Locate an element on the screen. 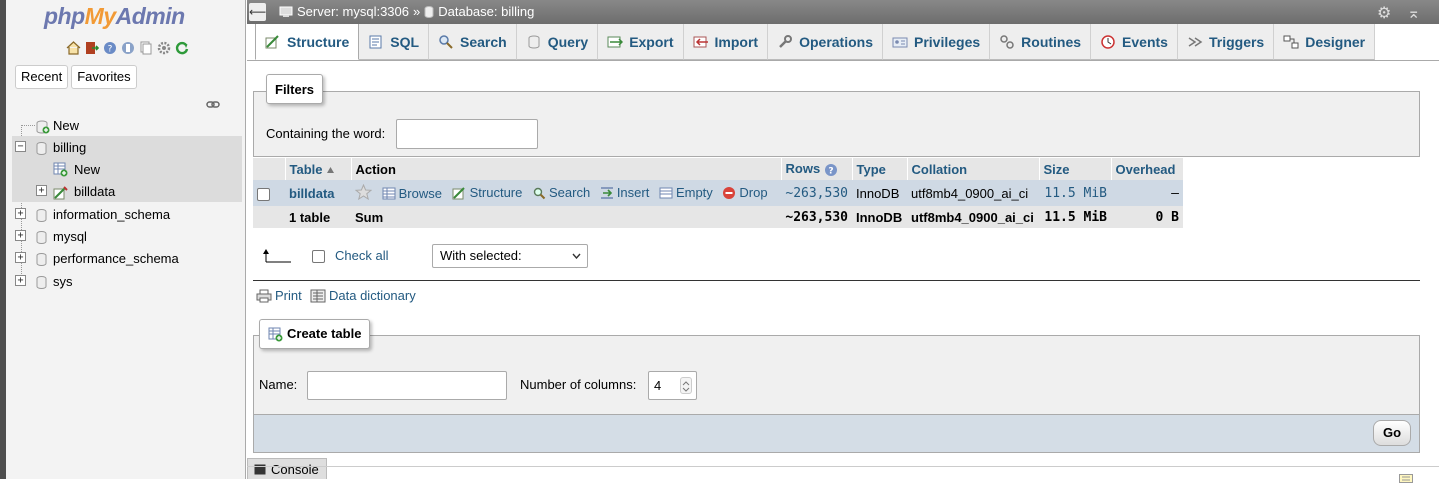 The image size is (1439, 485). structure-action: Structure is located at coordinates (487, 192).